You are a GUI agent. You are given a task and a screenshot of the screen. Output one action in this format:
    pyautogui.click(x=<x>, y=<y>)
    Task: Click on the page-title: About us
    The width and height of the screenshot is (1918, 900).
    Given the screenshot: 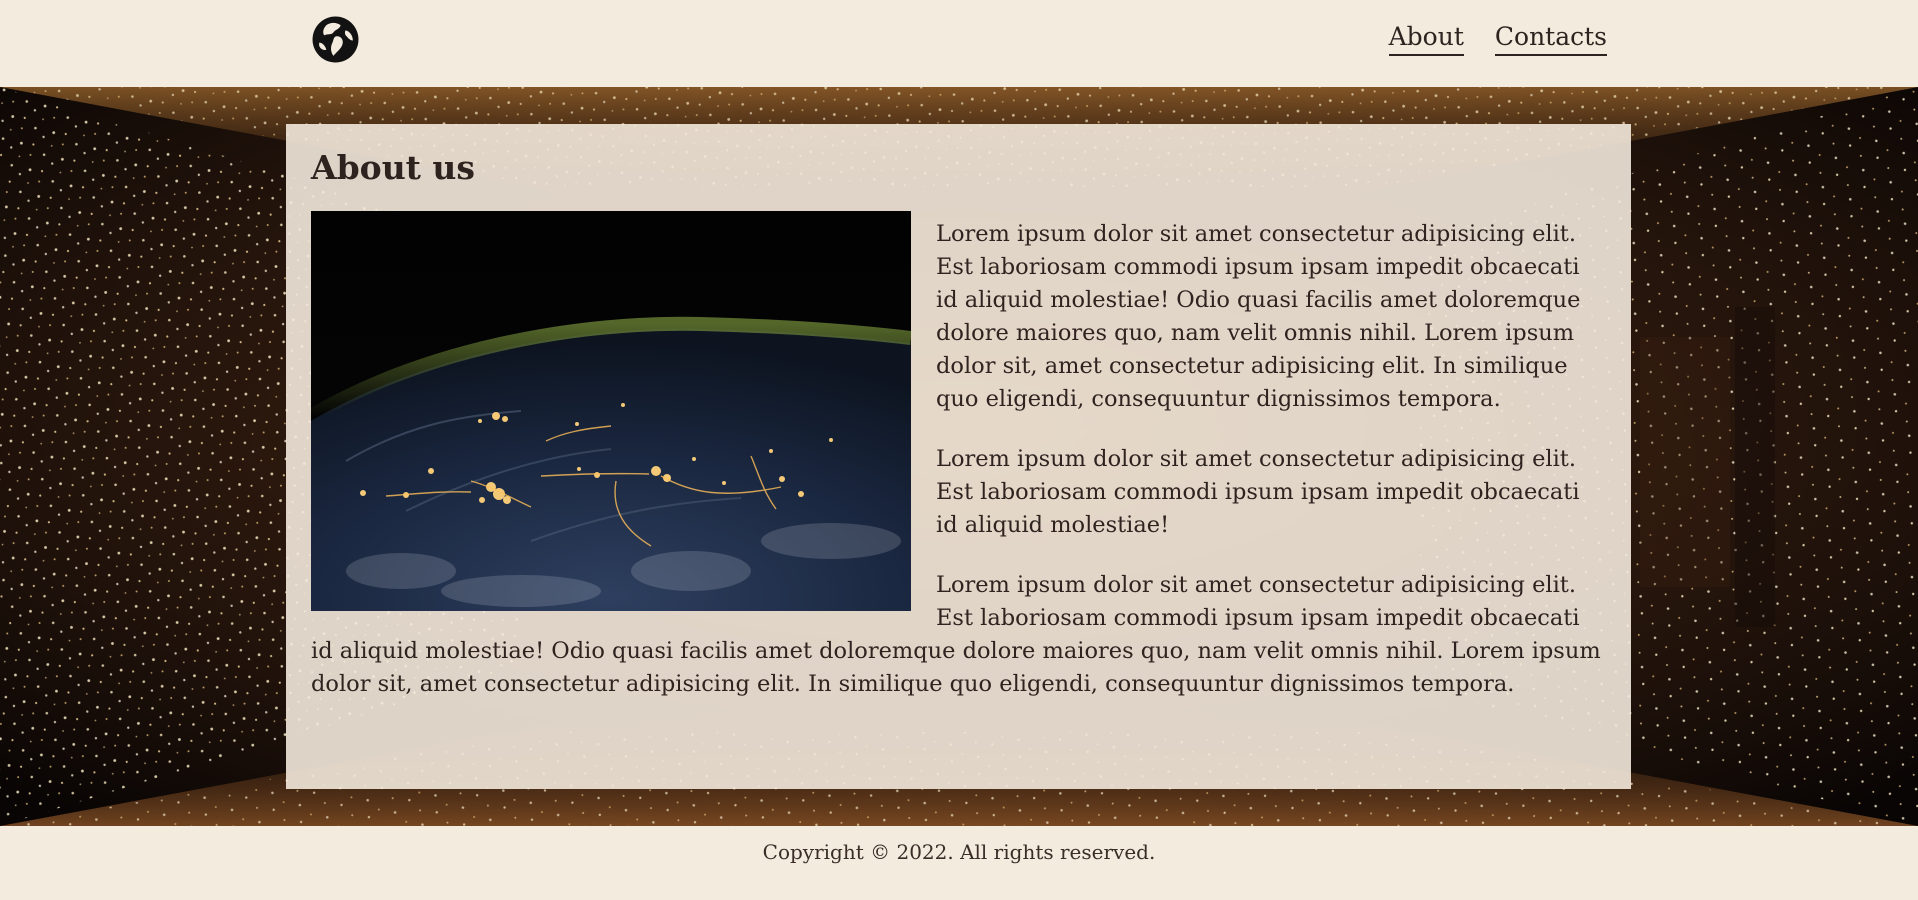 What is the action you would take?
    pyautogui.click(x=393, y=167)
    